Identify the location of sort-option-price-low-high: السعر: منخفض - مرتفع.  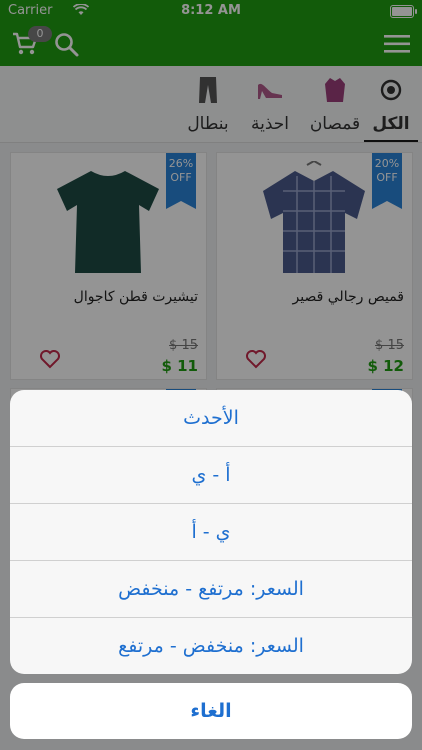
(211, 646).